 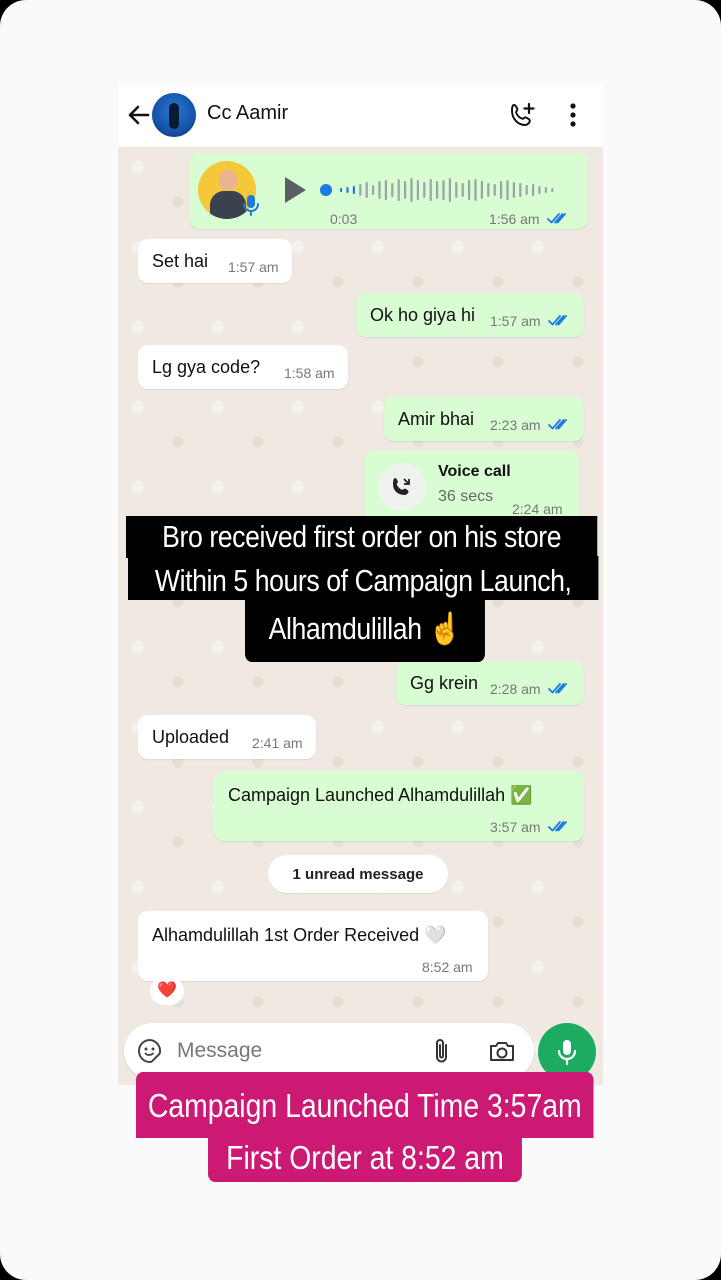 I want to click on message-text: Uploaded, so click(x=191, y=737).